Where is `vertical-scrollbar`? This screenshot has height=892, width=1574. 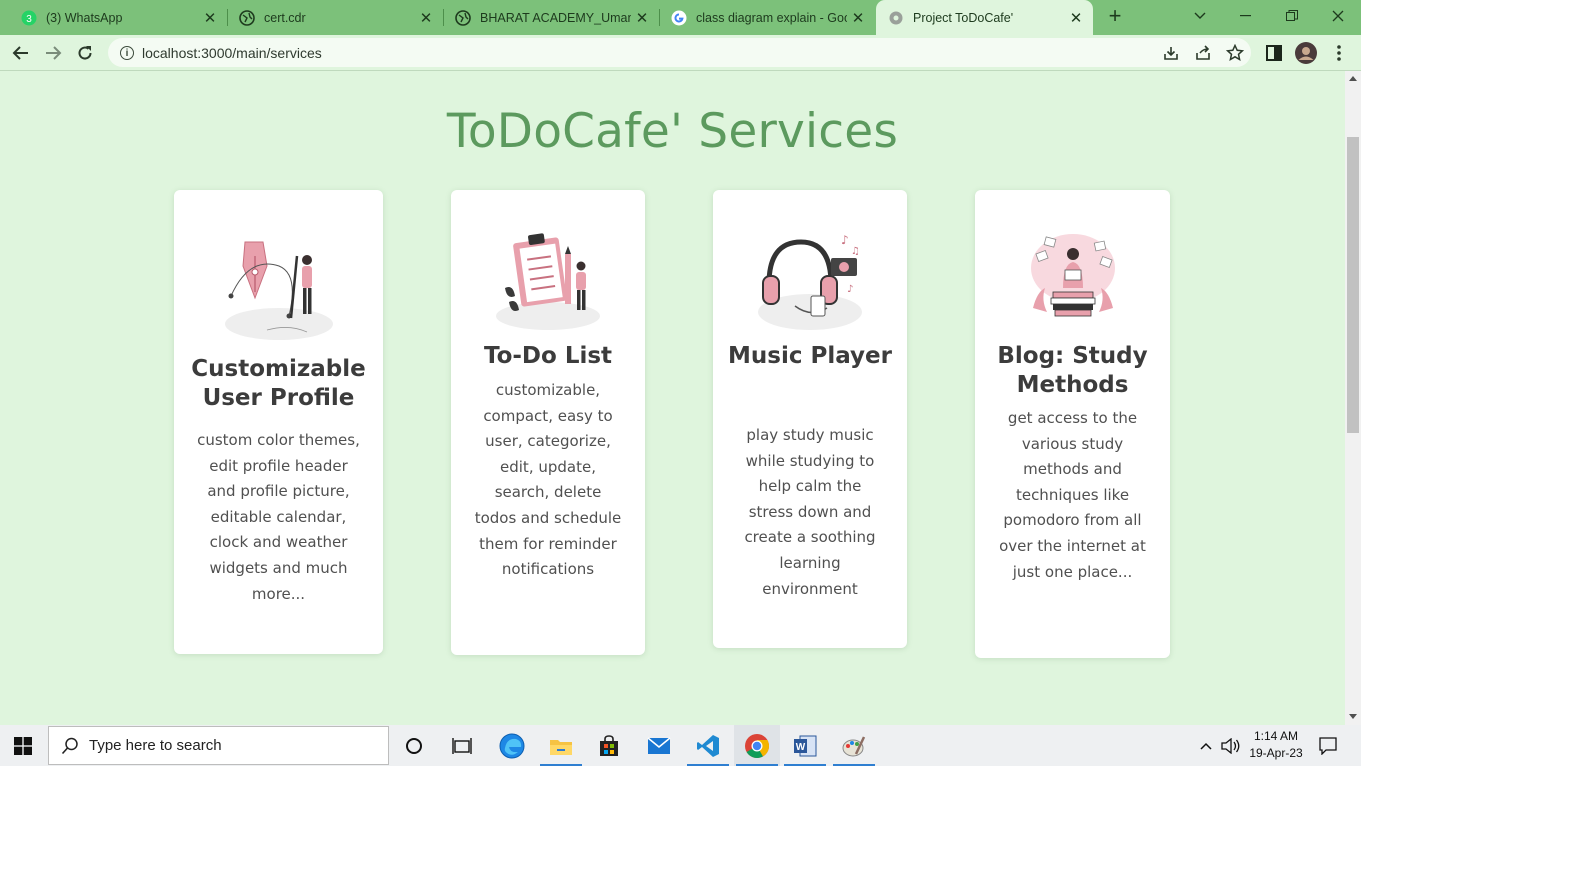 vertical-scrollbar is located at coordinates (1353, 398).